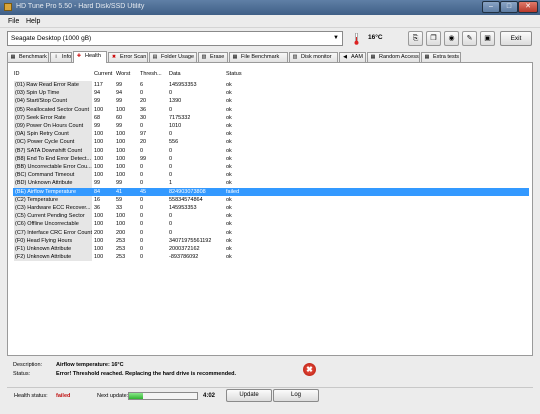 The width and height of the screenshot is (540, 414). Describe the element at coordinates (97, 208) in the screenshot. I see `cell-cur: 36` at that location.